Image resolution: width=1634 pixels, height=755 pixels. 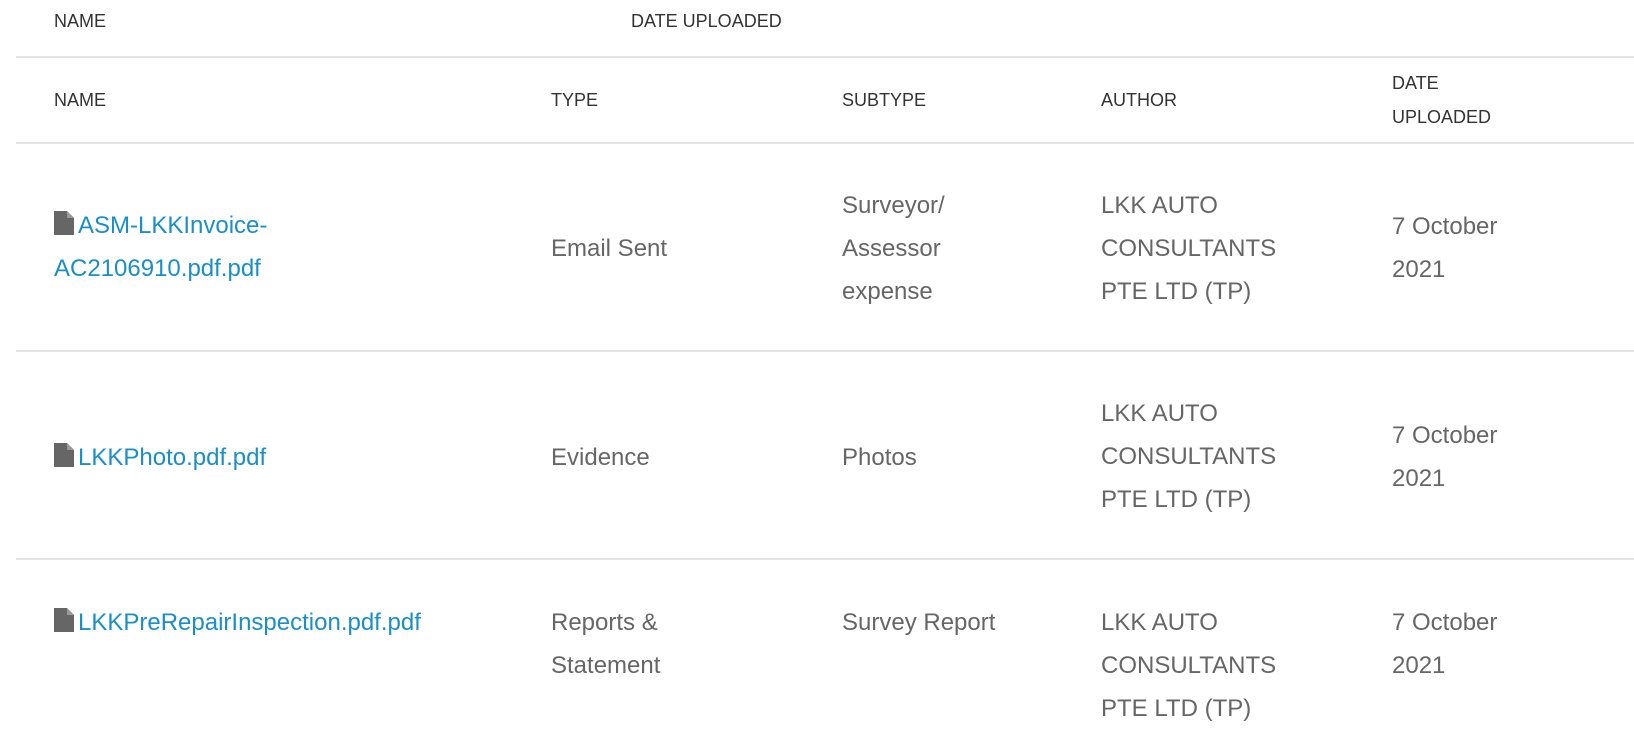 What do you see at coordinates (957, 248) in the screenshot?
I see `document-subtype-cell: Surveyor/ Assessor expense` at bounding box center [957, 248].